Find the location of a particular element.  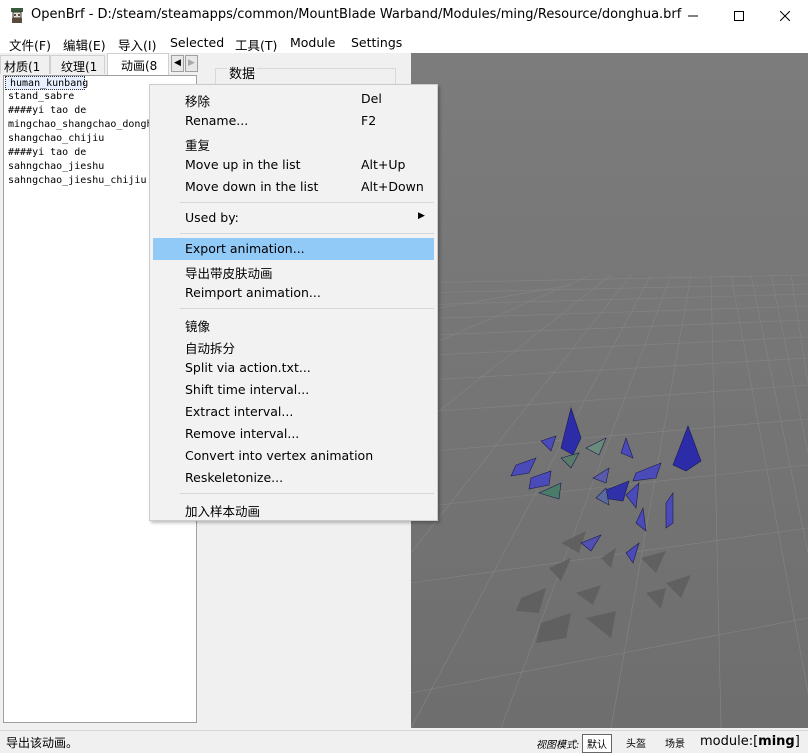

tab-scroll-left-button: ◀ is located at coordinates (177, 63).